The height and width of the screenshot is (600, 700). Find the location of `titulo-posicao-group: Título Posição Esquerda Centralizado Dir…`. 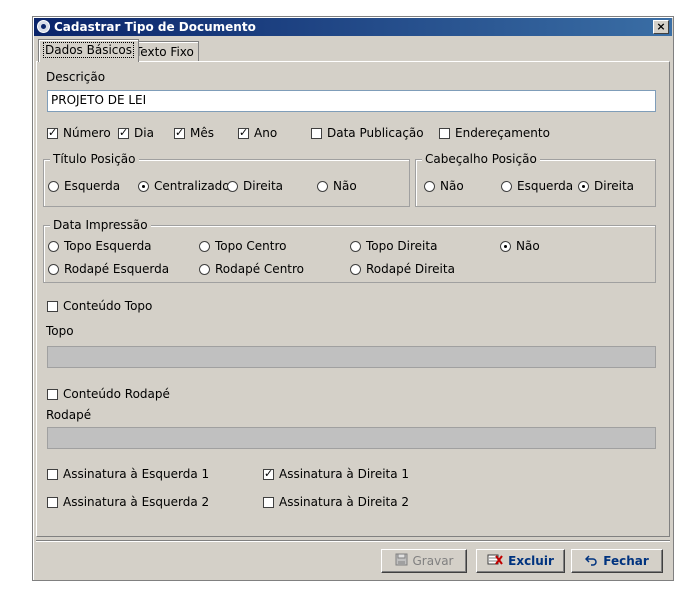

titulo-posicao-group: Título Posição Esquerda Centralizado Dir… is located at coordinates (226, 179).